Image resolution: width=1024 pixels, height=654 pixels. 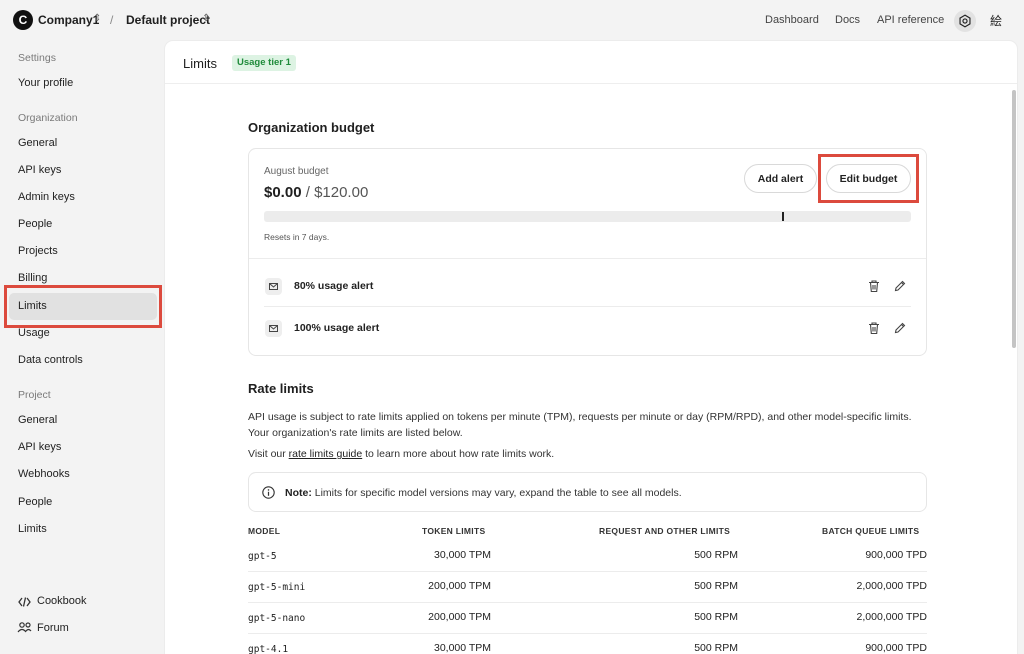 What do you see at coordinates (50, 360) in the screenshot?
I see `sidebar-item-data-controls: Data controls` at bounding box center [50, 360].